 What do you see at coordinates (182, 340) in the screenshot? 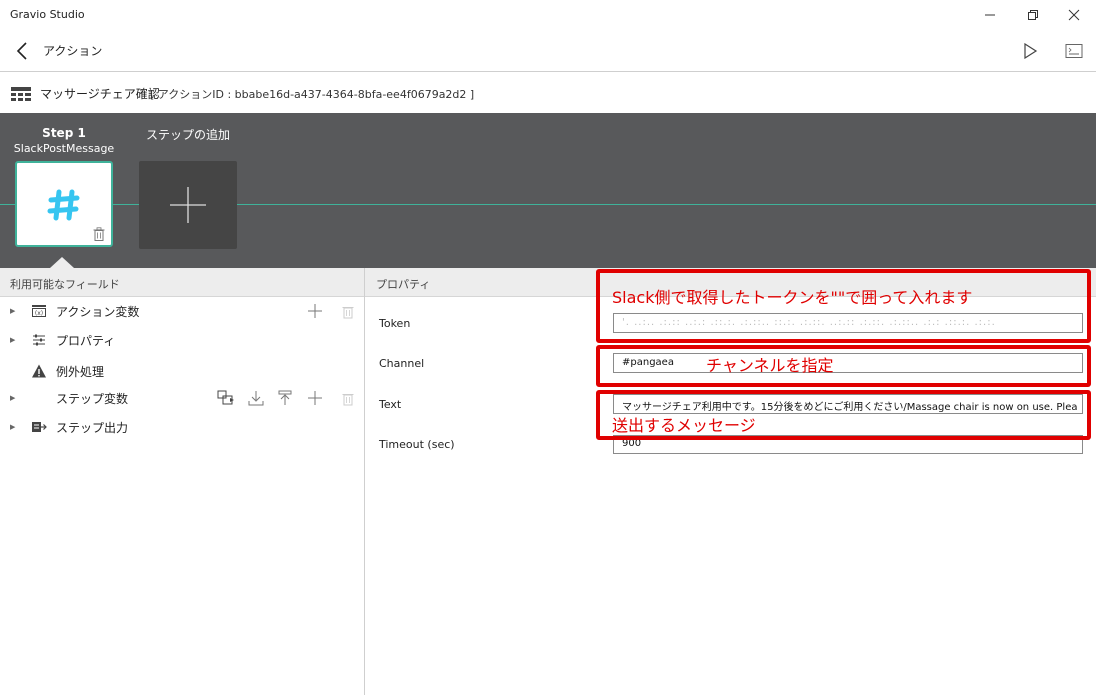
I see `tree-item-properties: ▶ プロパティ` at bounding box center [182, 340].